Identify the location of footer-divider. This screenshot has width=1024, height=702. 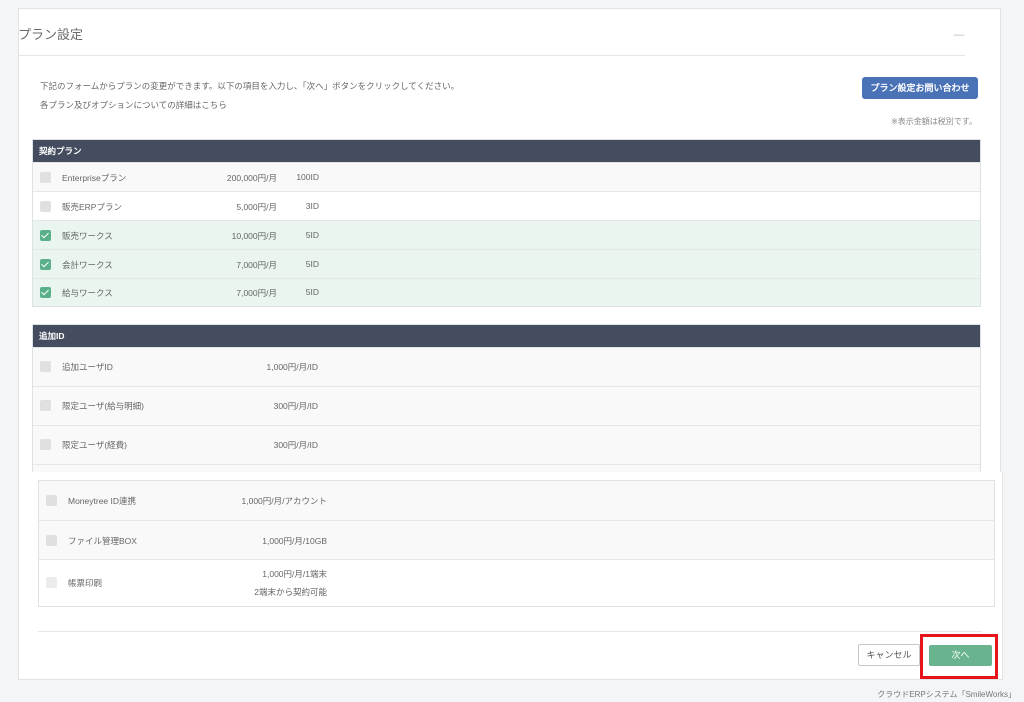
(510, 631).